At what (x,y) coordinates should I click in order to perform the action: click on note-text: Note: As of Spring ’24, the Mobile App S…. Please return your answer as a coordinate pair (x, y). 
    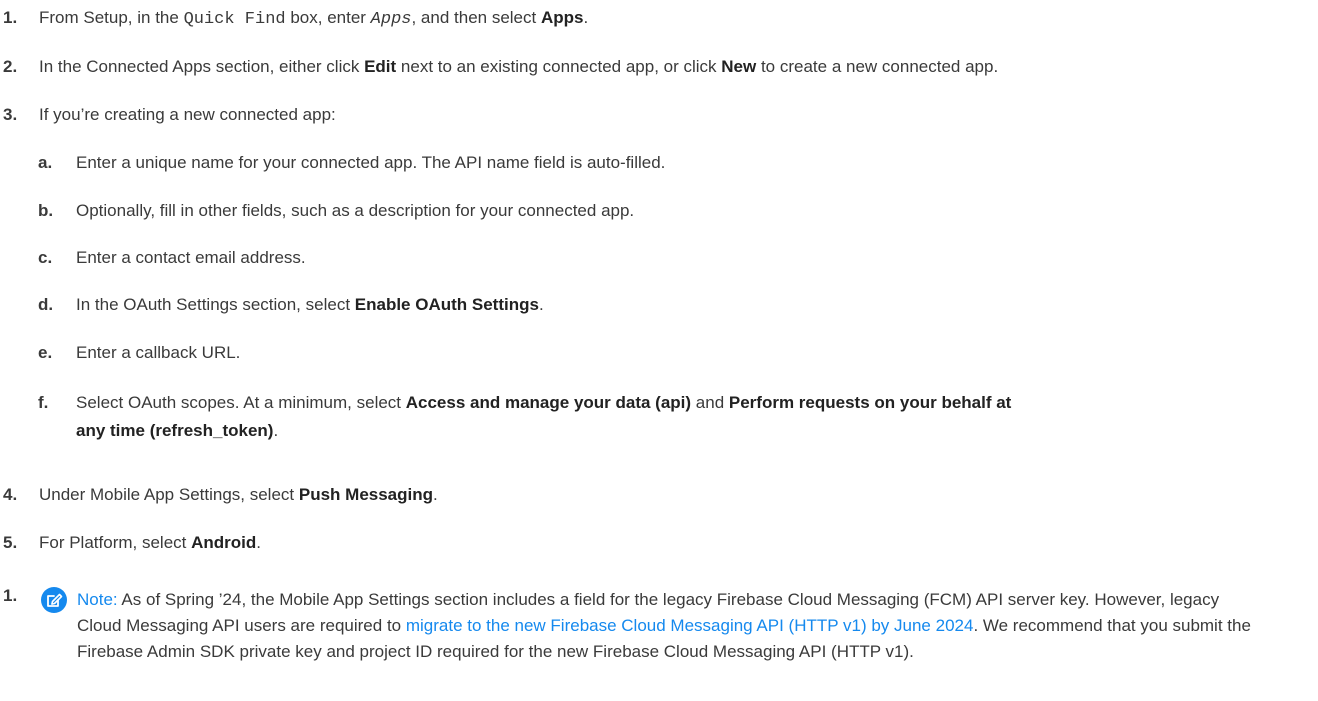
    Looking at the image, I should click on (670, 626).